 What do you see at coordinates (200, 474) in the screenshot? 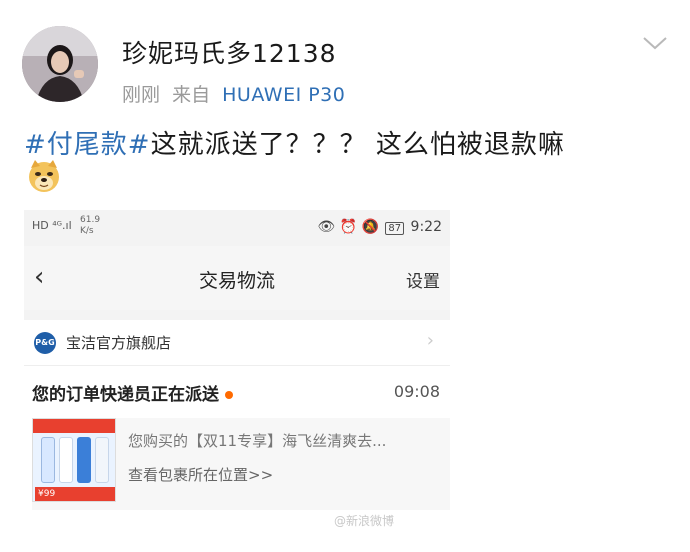
I see `package-location-link: 查看包裹所在位置>>` at bounding box center [200, 474].